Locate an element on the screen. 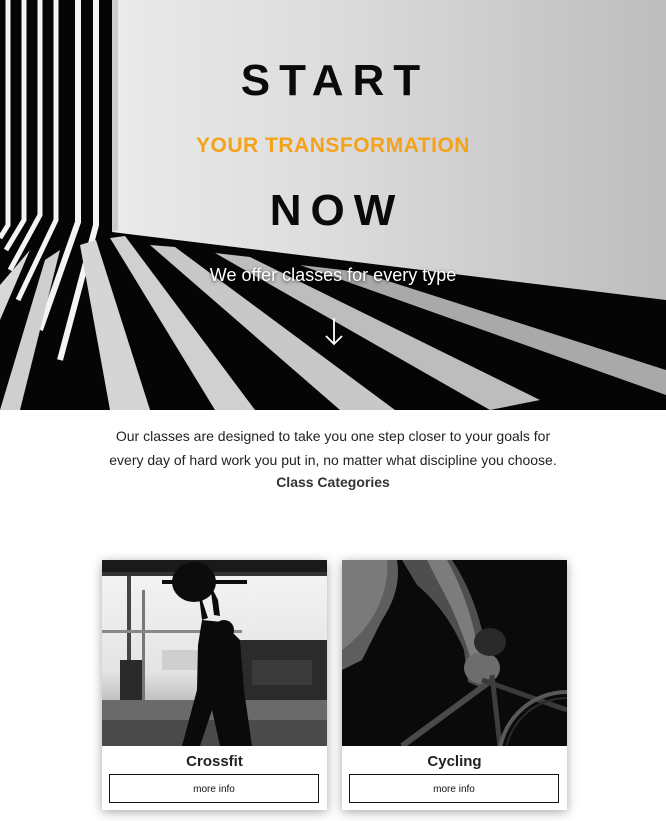 The height and width of the screenshot is (821, 666). class-card-cycling: Cycling more info is located at coordinates (454, 685).